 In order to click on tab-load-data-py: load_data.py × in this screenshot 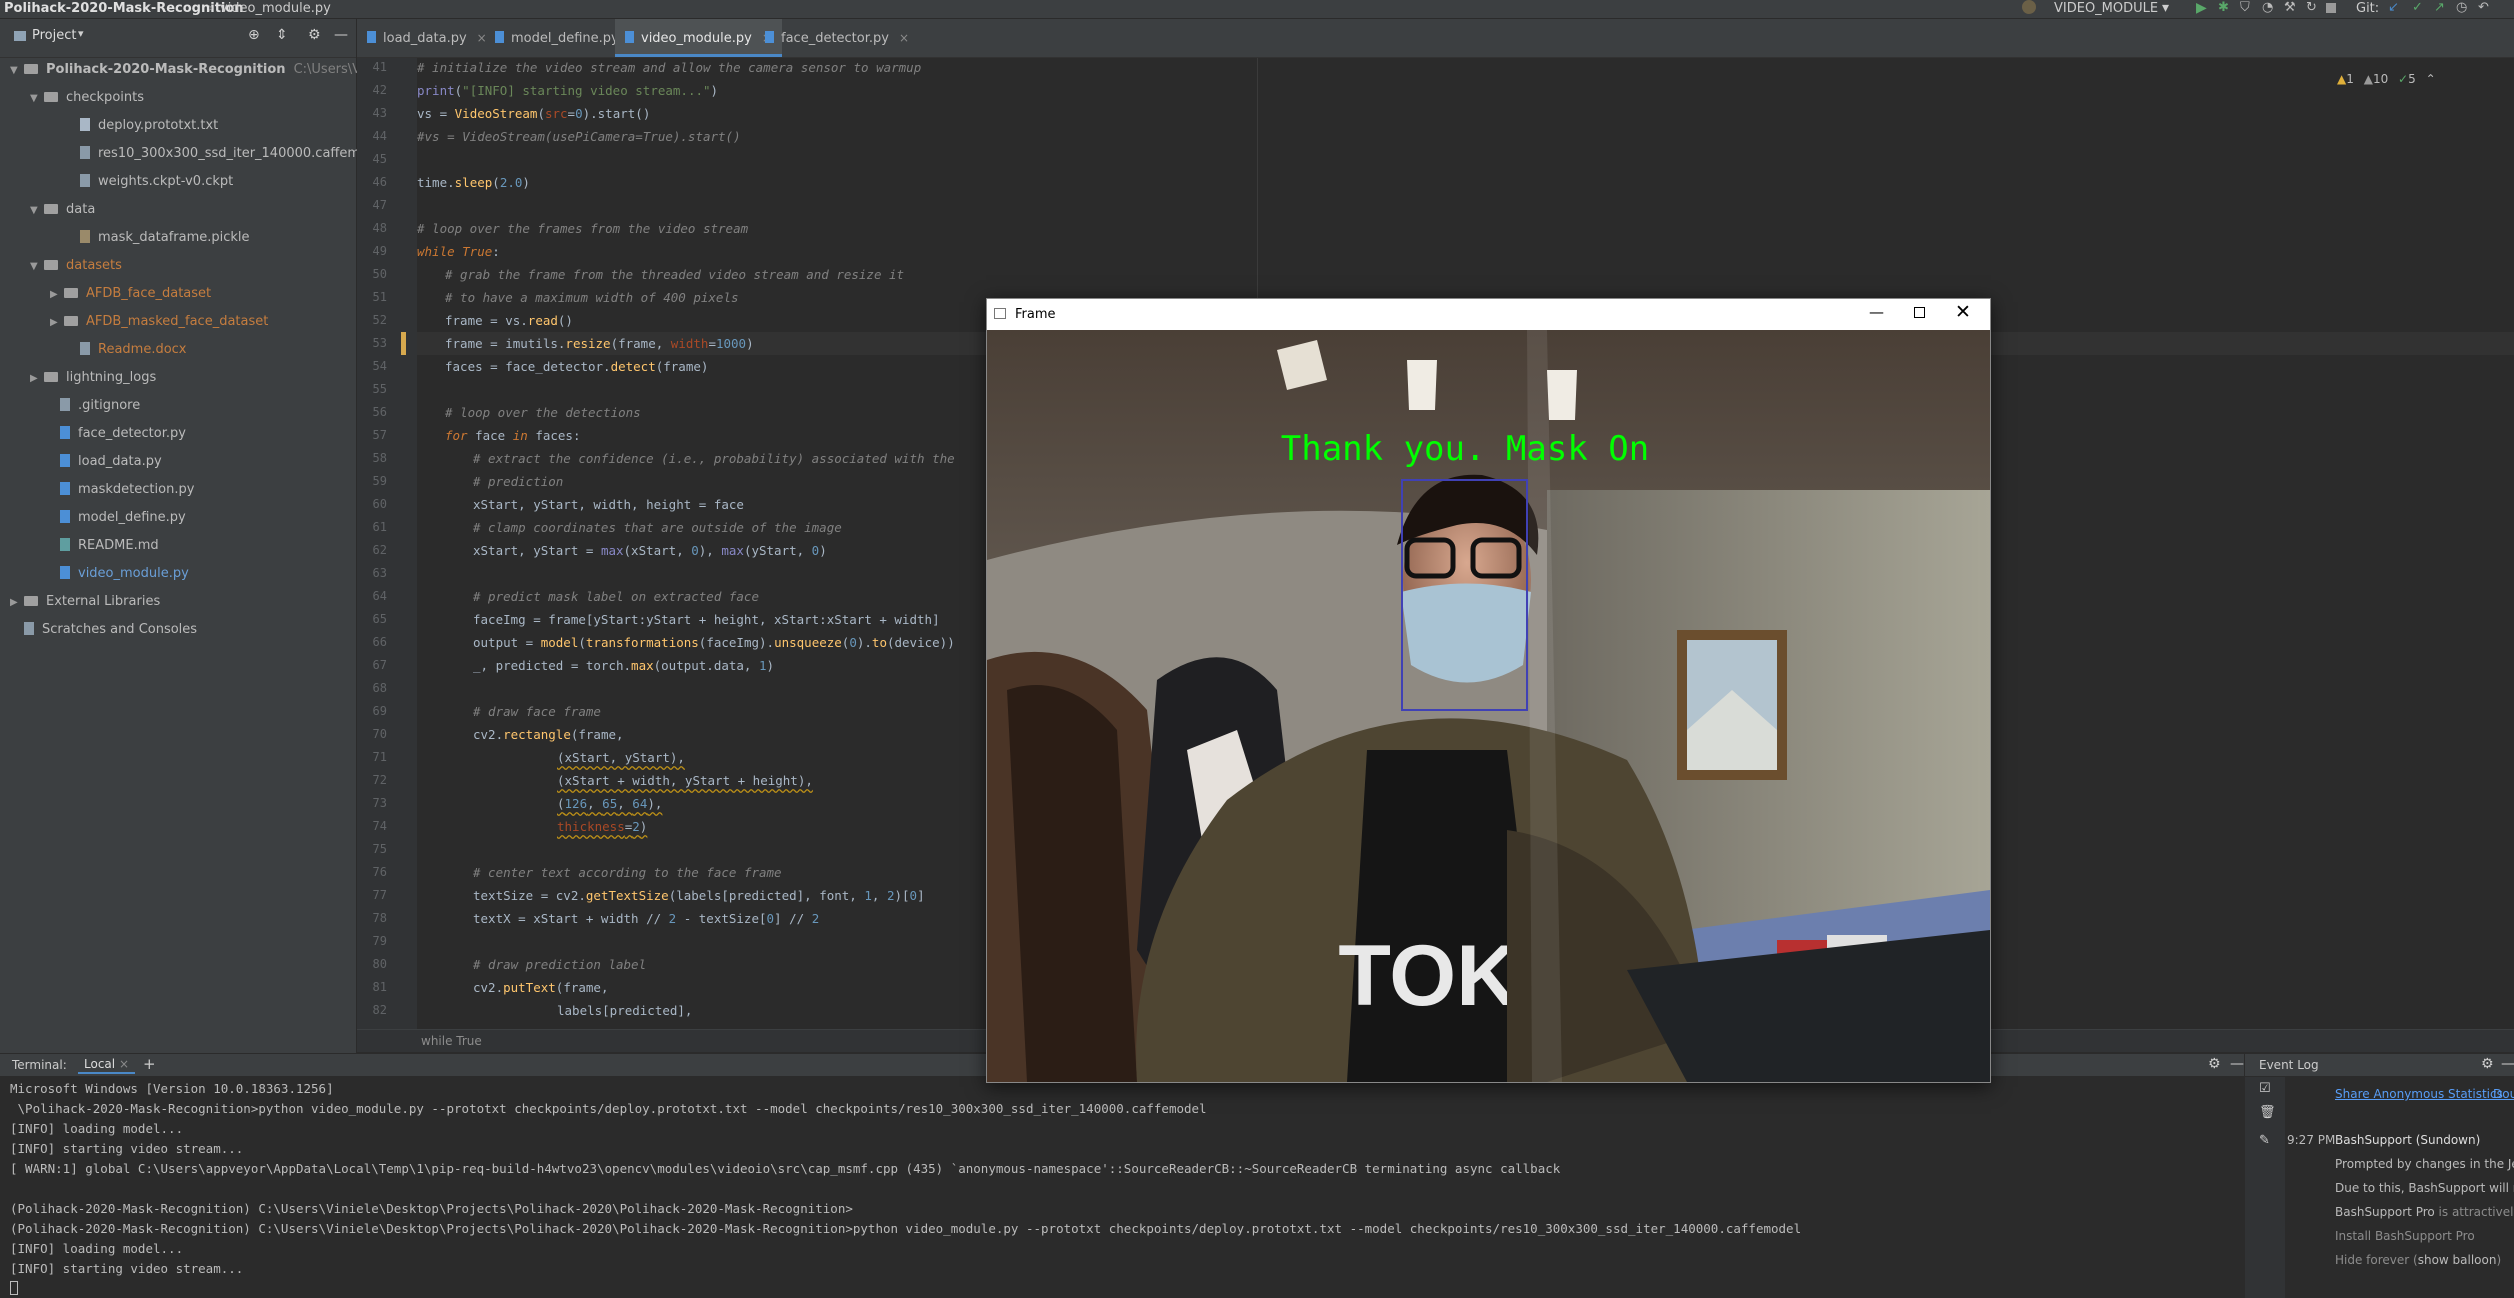, I will do `click(427, 38)`.